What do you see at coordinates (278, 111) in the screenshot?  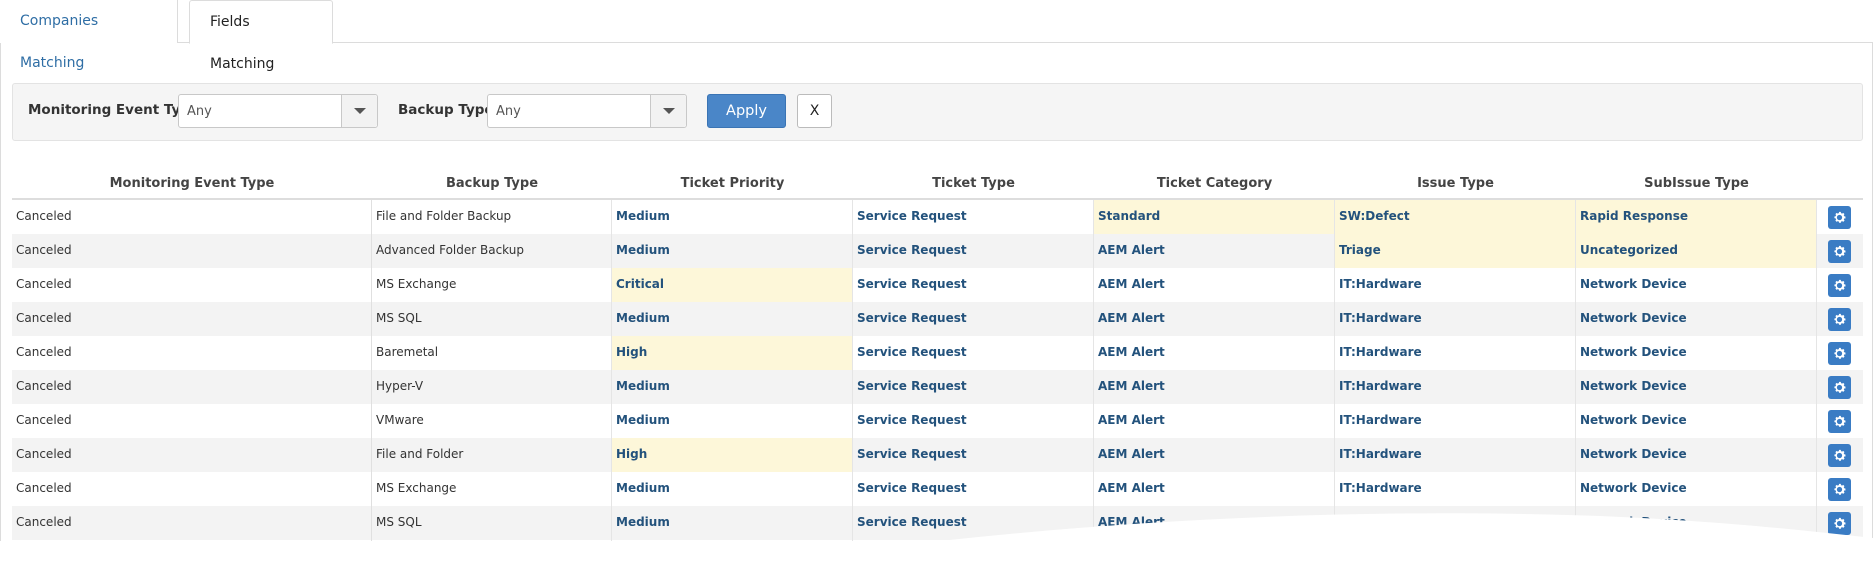 I see `monitoring-event-type-select: Any` at bounding box center [278, 111].